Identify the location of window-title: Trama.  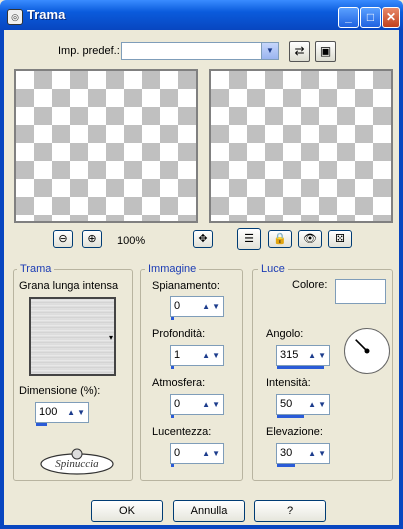
(46, 14).